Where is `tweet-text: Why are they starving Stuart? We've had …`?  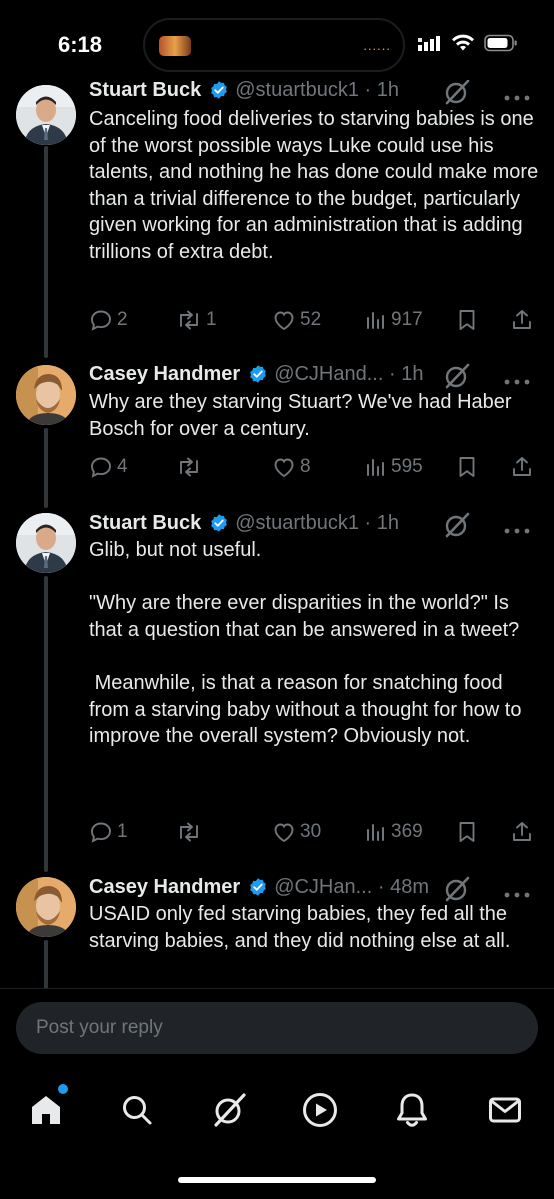
tweet-text: Why are they starving Stuart? We've had … is located at coordinates (303, 415).